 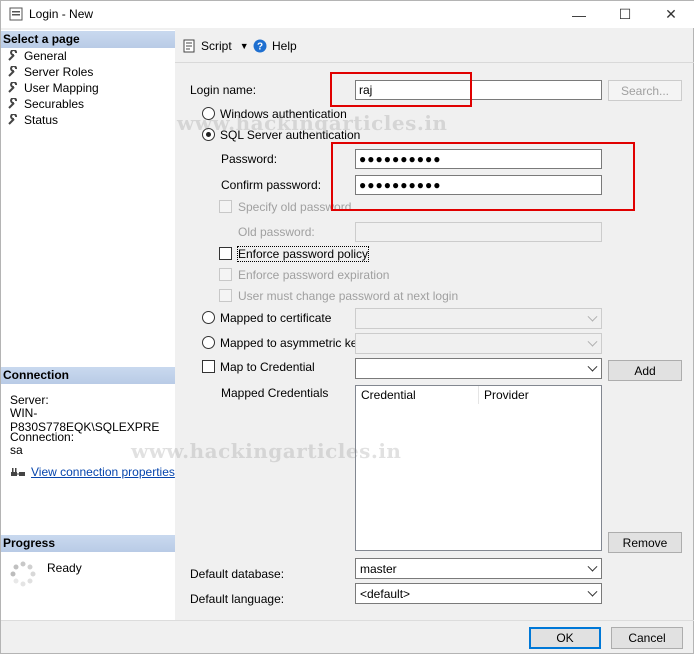 I want to click on toolbar: Script ▼ ? Help, so click(x=434, y=46).